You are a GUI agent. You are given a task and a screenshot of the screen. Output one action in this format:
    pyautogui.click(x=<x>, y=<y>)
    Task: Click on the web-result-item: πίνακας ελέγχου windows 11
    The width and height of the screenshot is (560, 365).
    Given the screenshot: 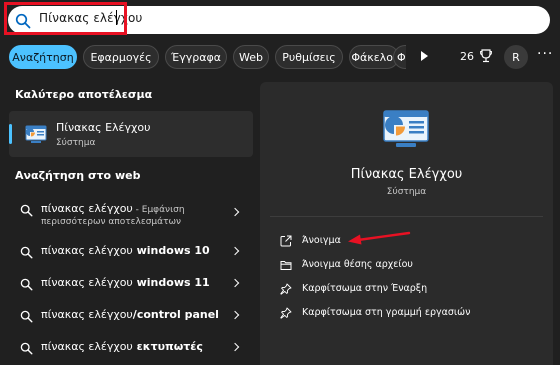 What is the action you would take?
    pyautogui.click(x=131, y=286)
    